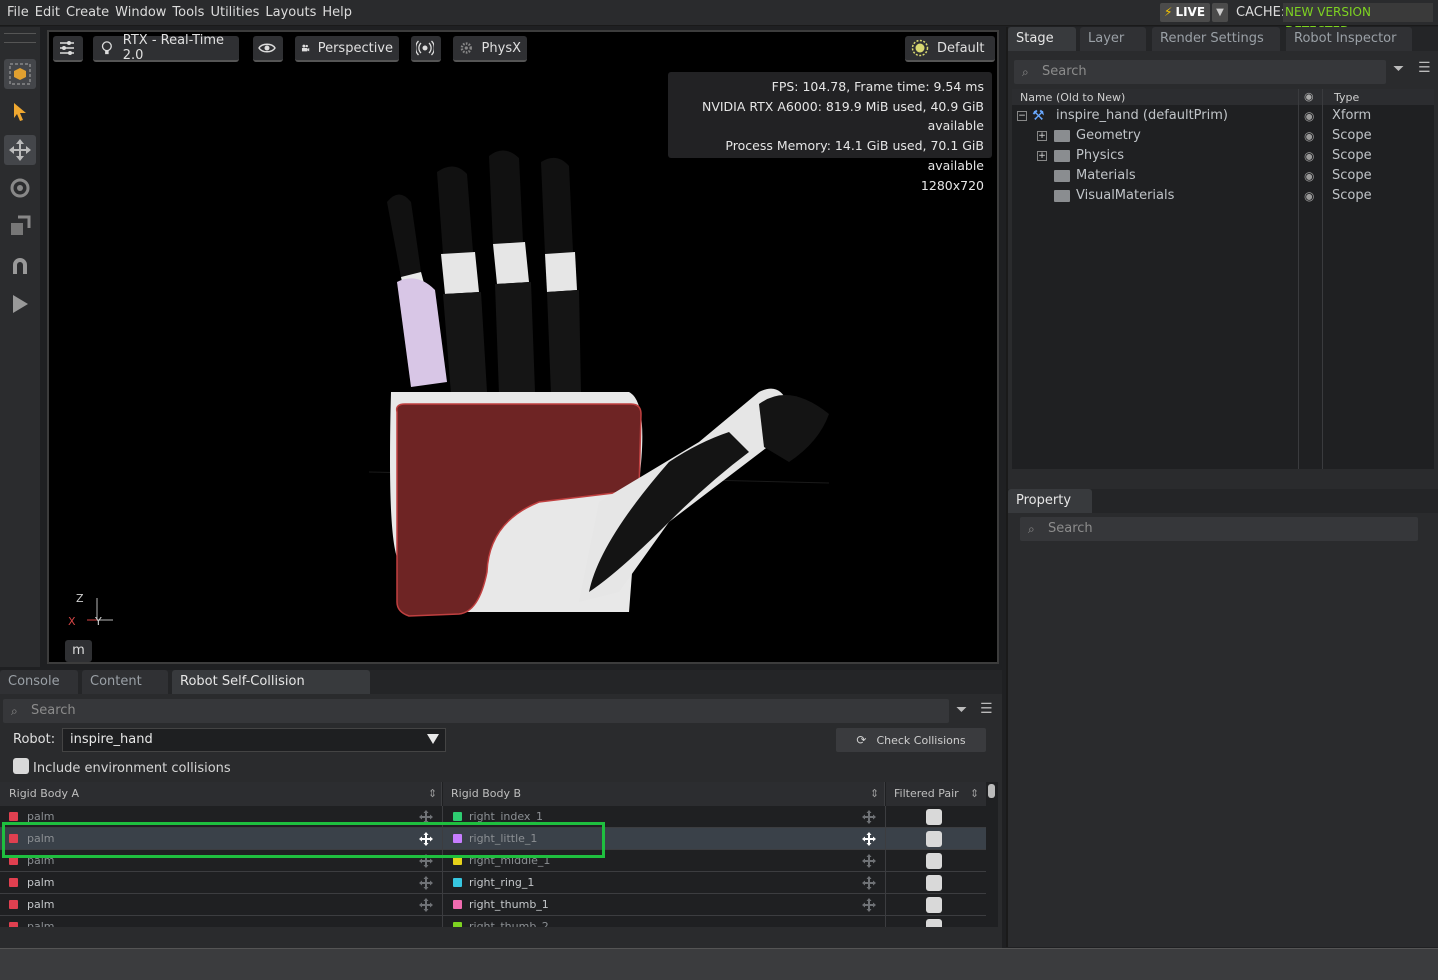 The height and width of the screenshot is (980, 1438). I want to click on tab-content: Content, so click(125, 682).